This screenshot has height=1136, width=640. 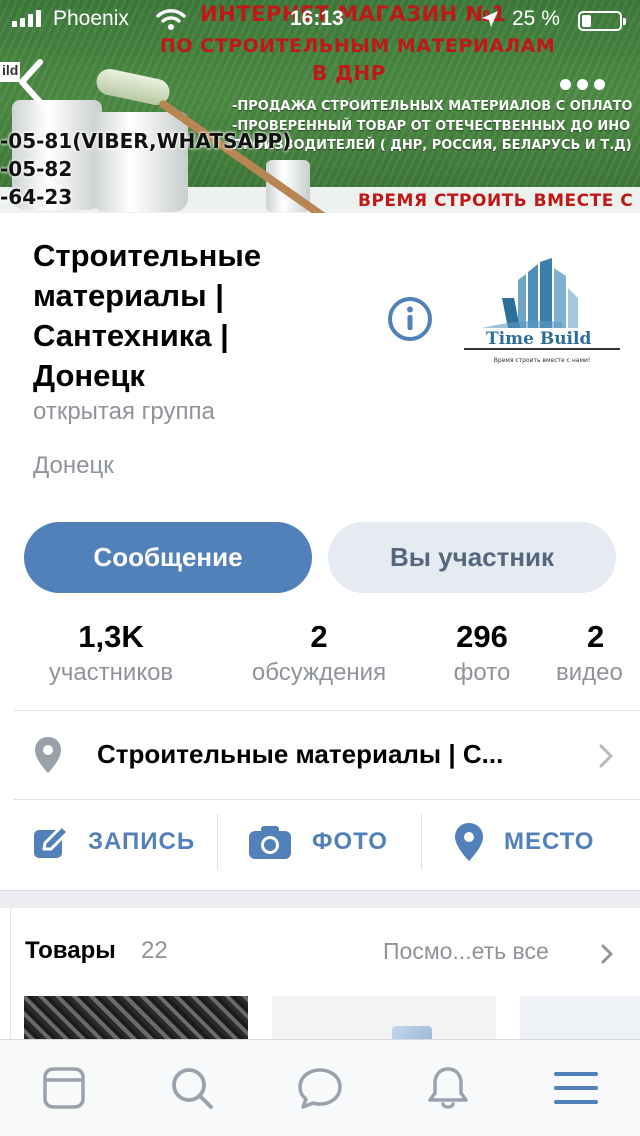 What do you see at coordinates (490, 19) in the screenshot?
I see `location-arrow-icon` at bounding box center [490, 19].